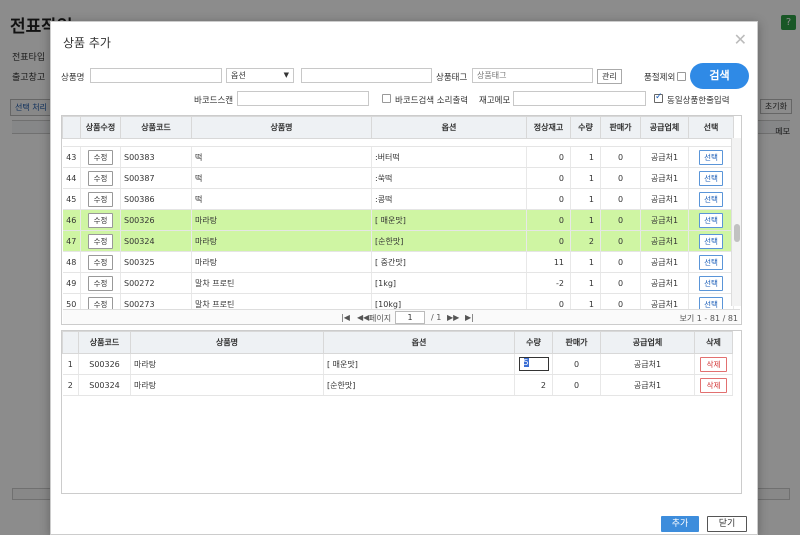  I want to click on add-button: 추가, so click(680, 524).